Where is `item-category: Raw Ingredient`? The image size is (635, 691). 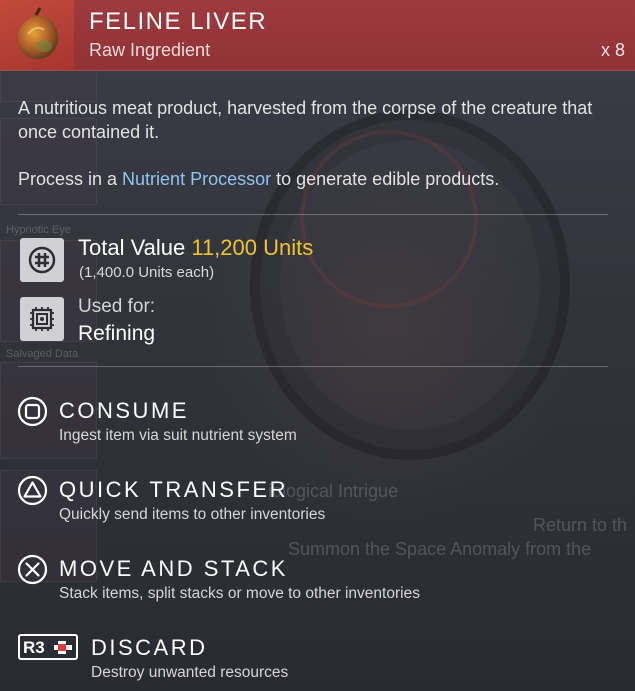 item-category: Raw Ingredient is located at coordinates (150, 50).